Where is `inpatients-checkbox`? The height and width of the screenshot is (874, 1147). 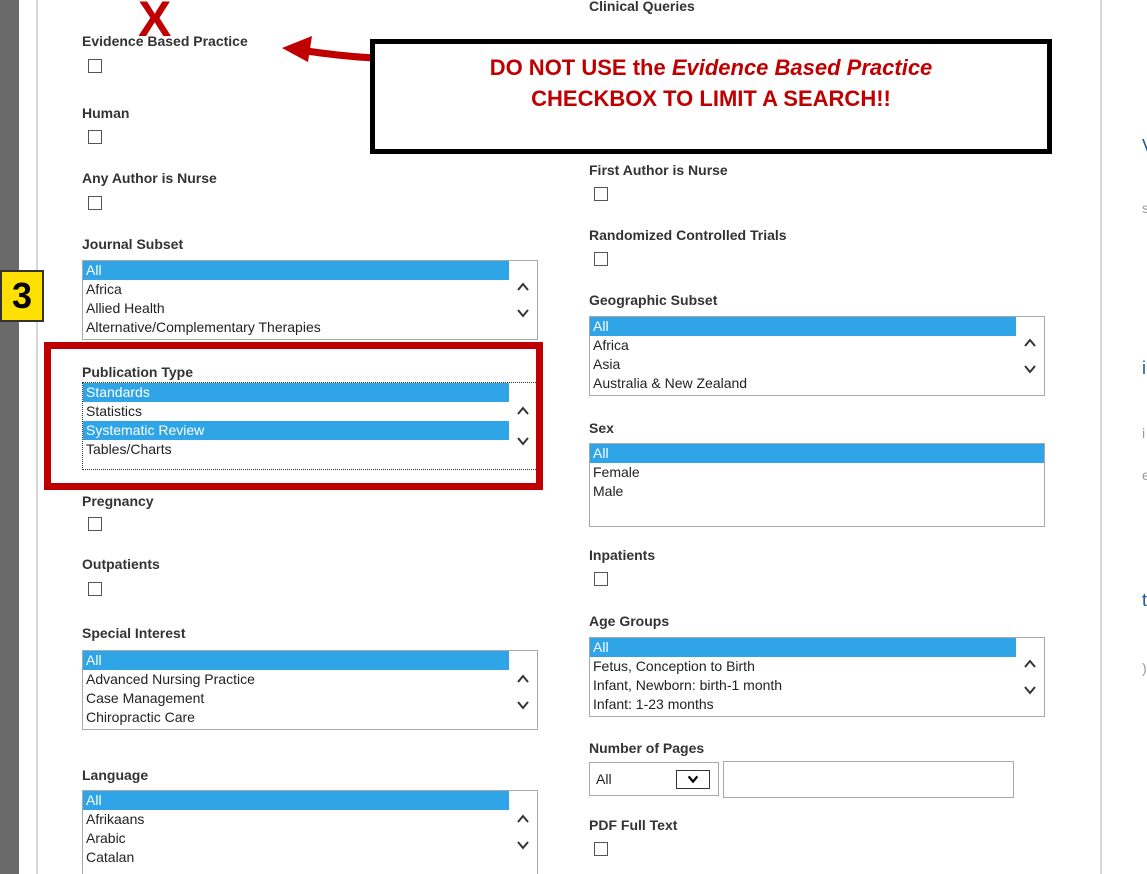
inpatients-checkbox is located at coordinates (601, 579).